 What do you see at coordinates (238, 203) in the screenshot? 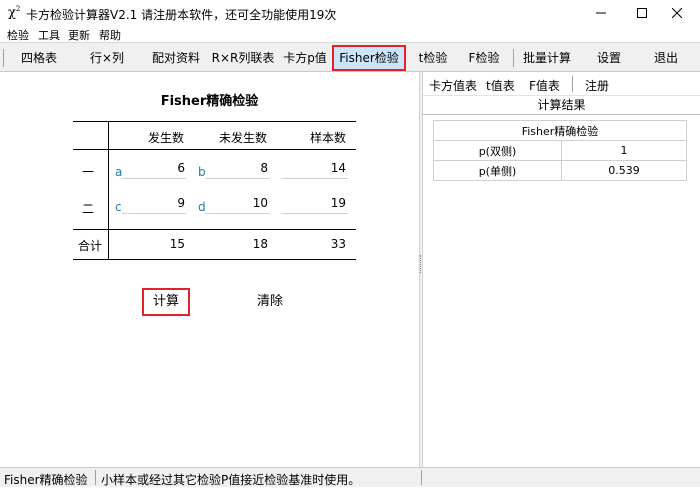
I see `cell-d-input: 10` at bounding box center [238, 203].